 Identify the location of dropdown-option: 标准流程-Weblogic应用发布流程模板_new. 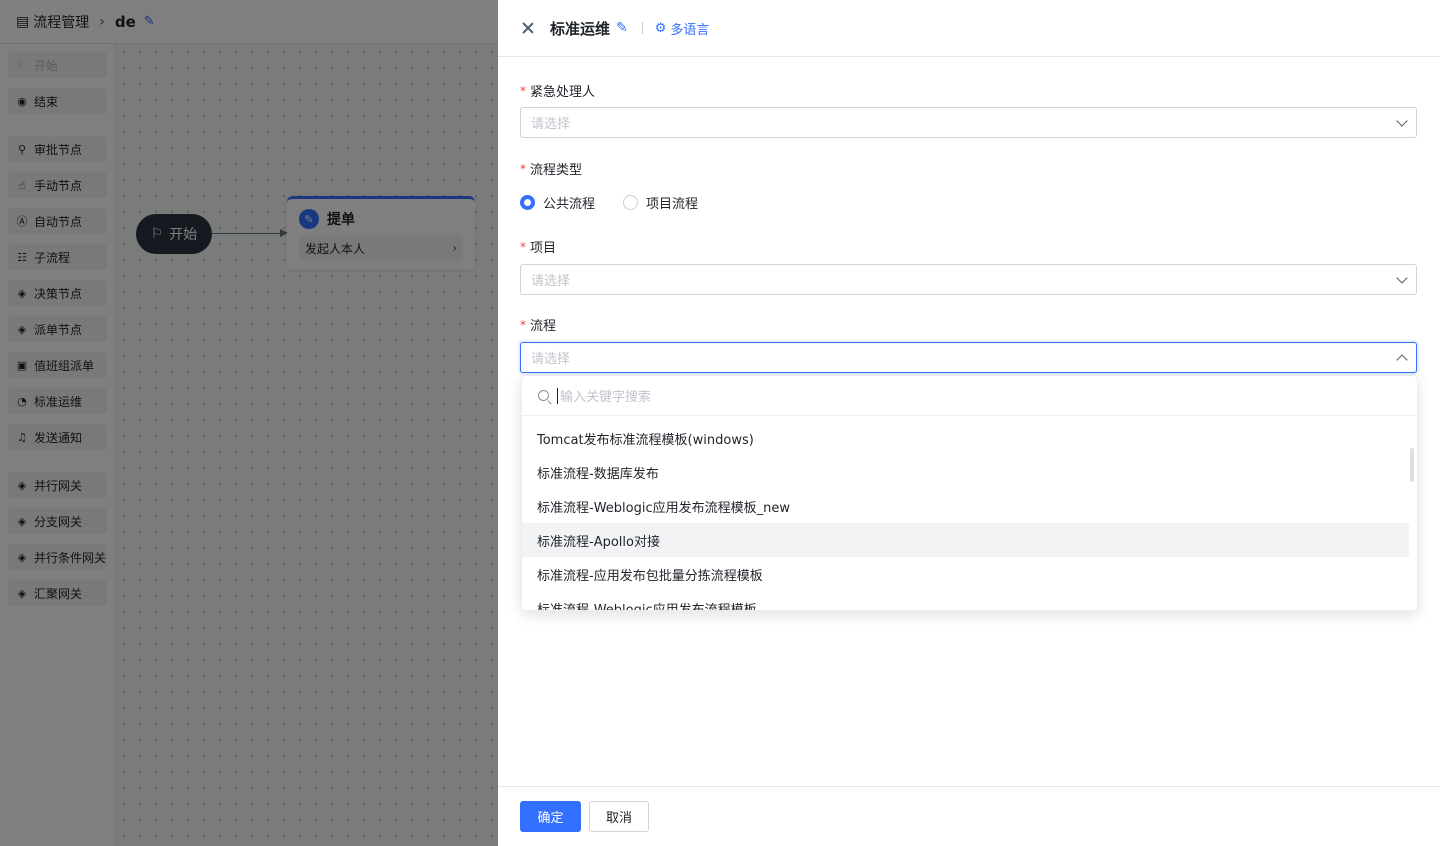
(965, 506).